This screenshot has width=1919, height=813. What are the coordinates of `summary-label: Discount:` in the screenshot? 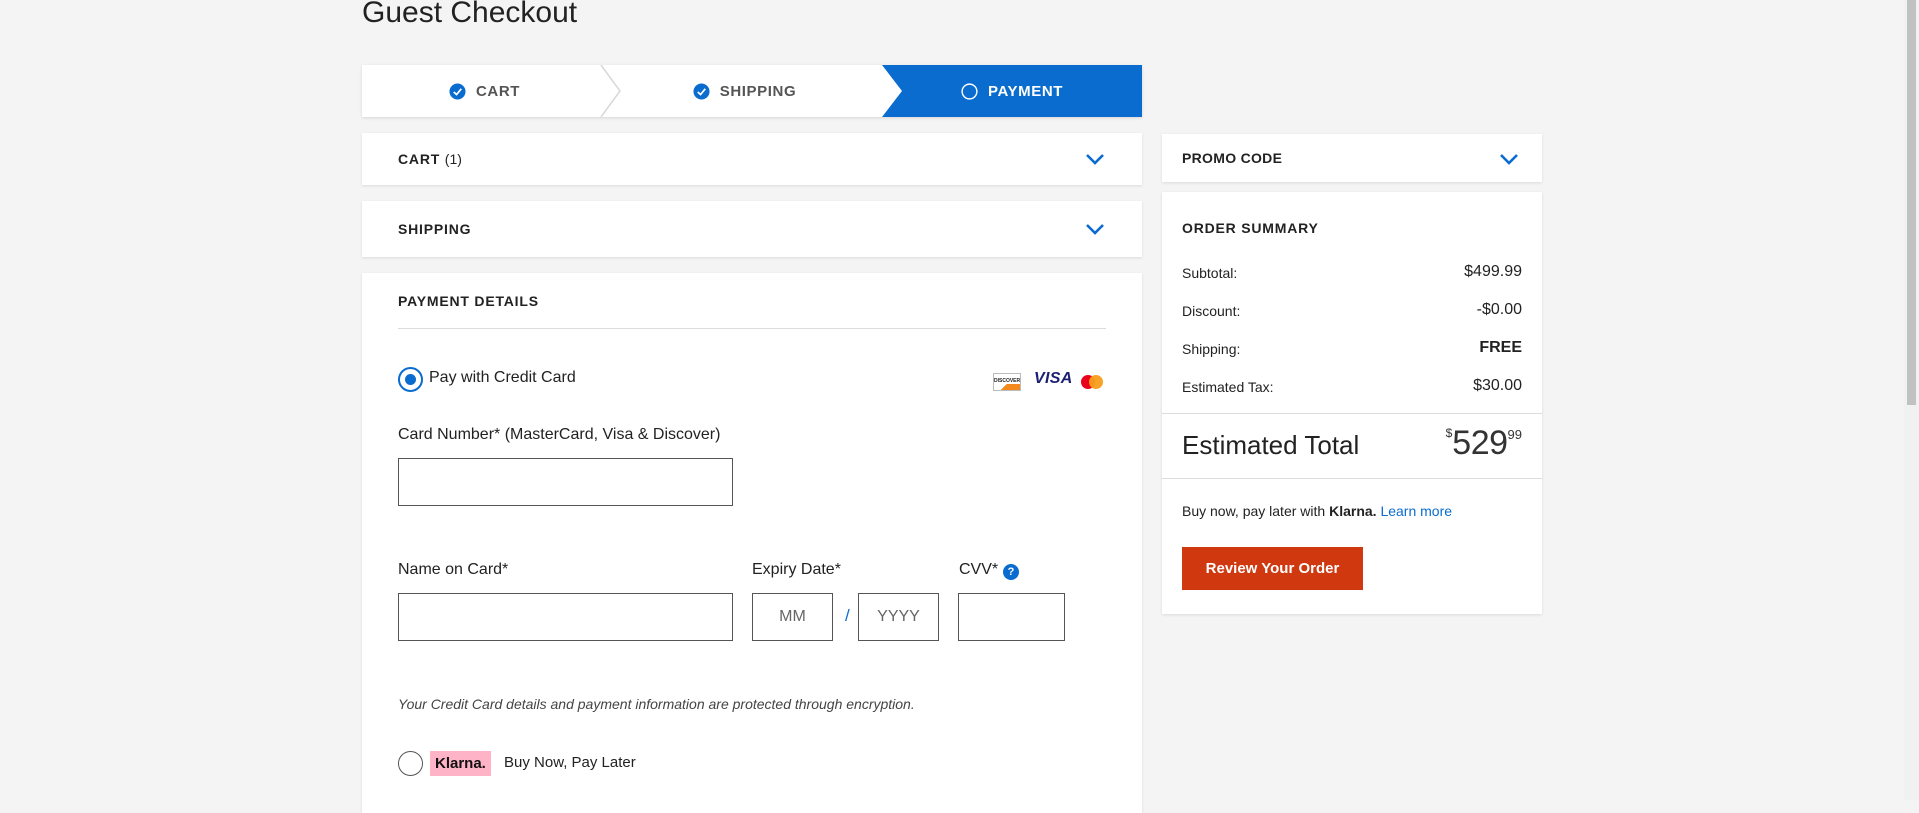 It's located at (1211, 311).